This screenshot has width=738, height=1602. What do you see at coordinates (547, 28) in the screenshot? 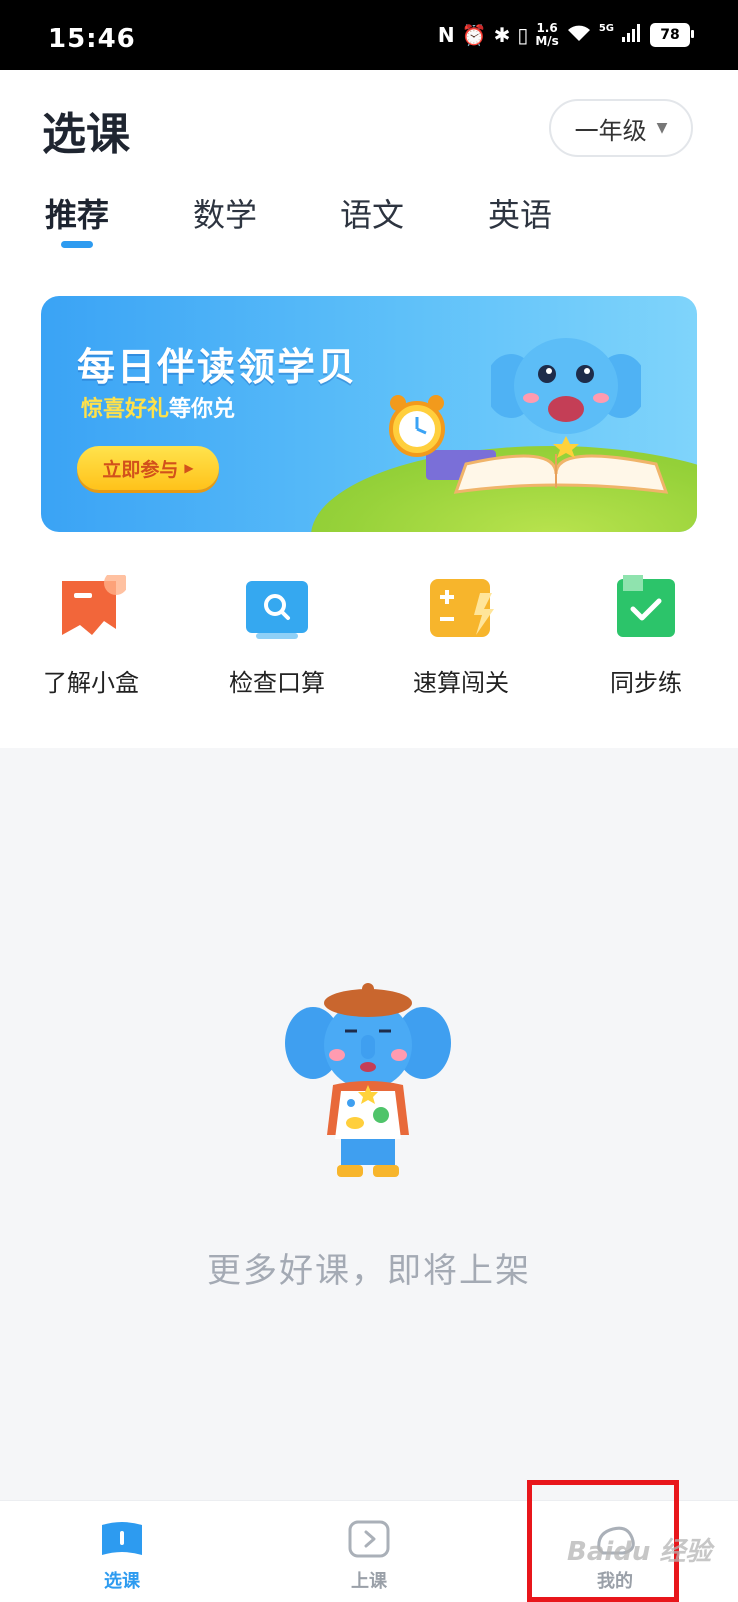
I see `speed-value: 1.6` at bounding box center [547, 28].